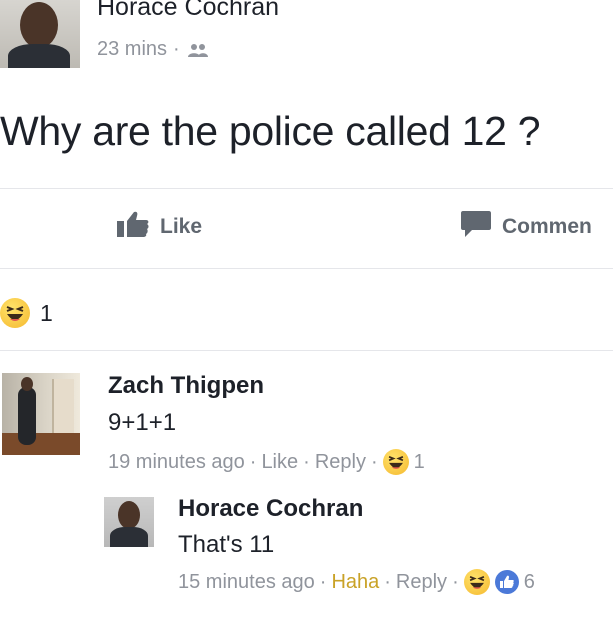 Image resolution: width=613 pixels, height=643 pixels. I want to click on like-reaction-icon, so click(506, 582).